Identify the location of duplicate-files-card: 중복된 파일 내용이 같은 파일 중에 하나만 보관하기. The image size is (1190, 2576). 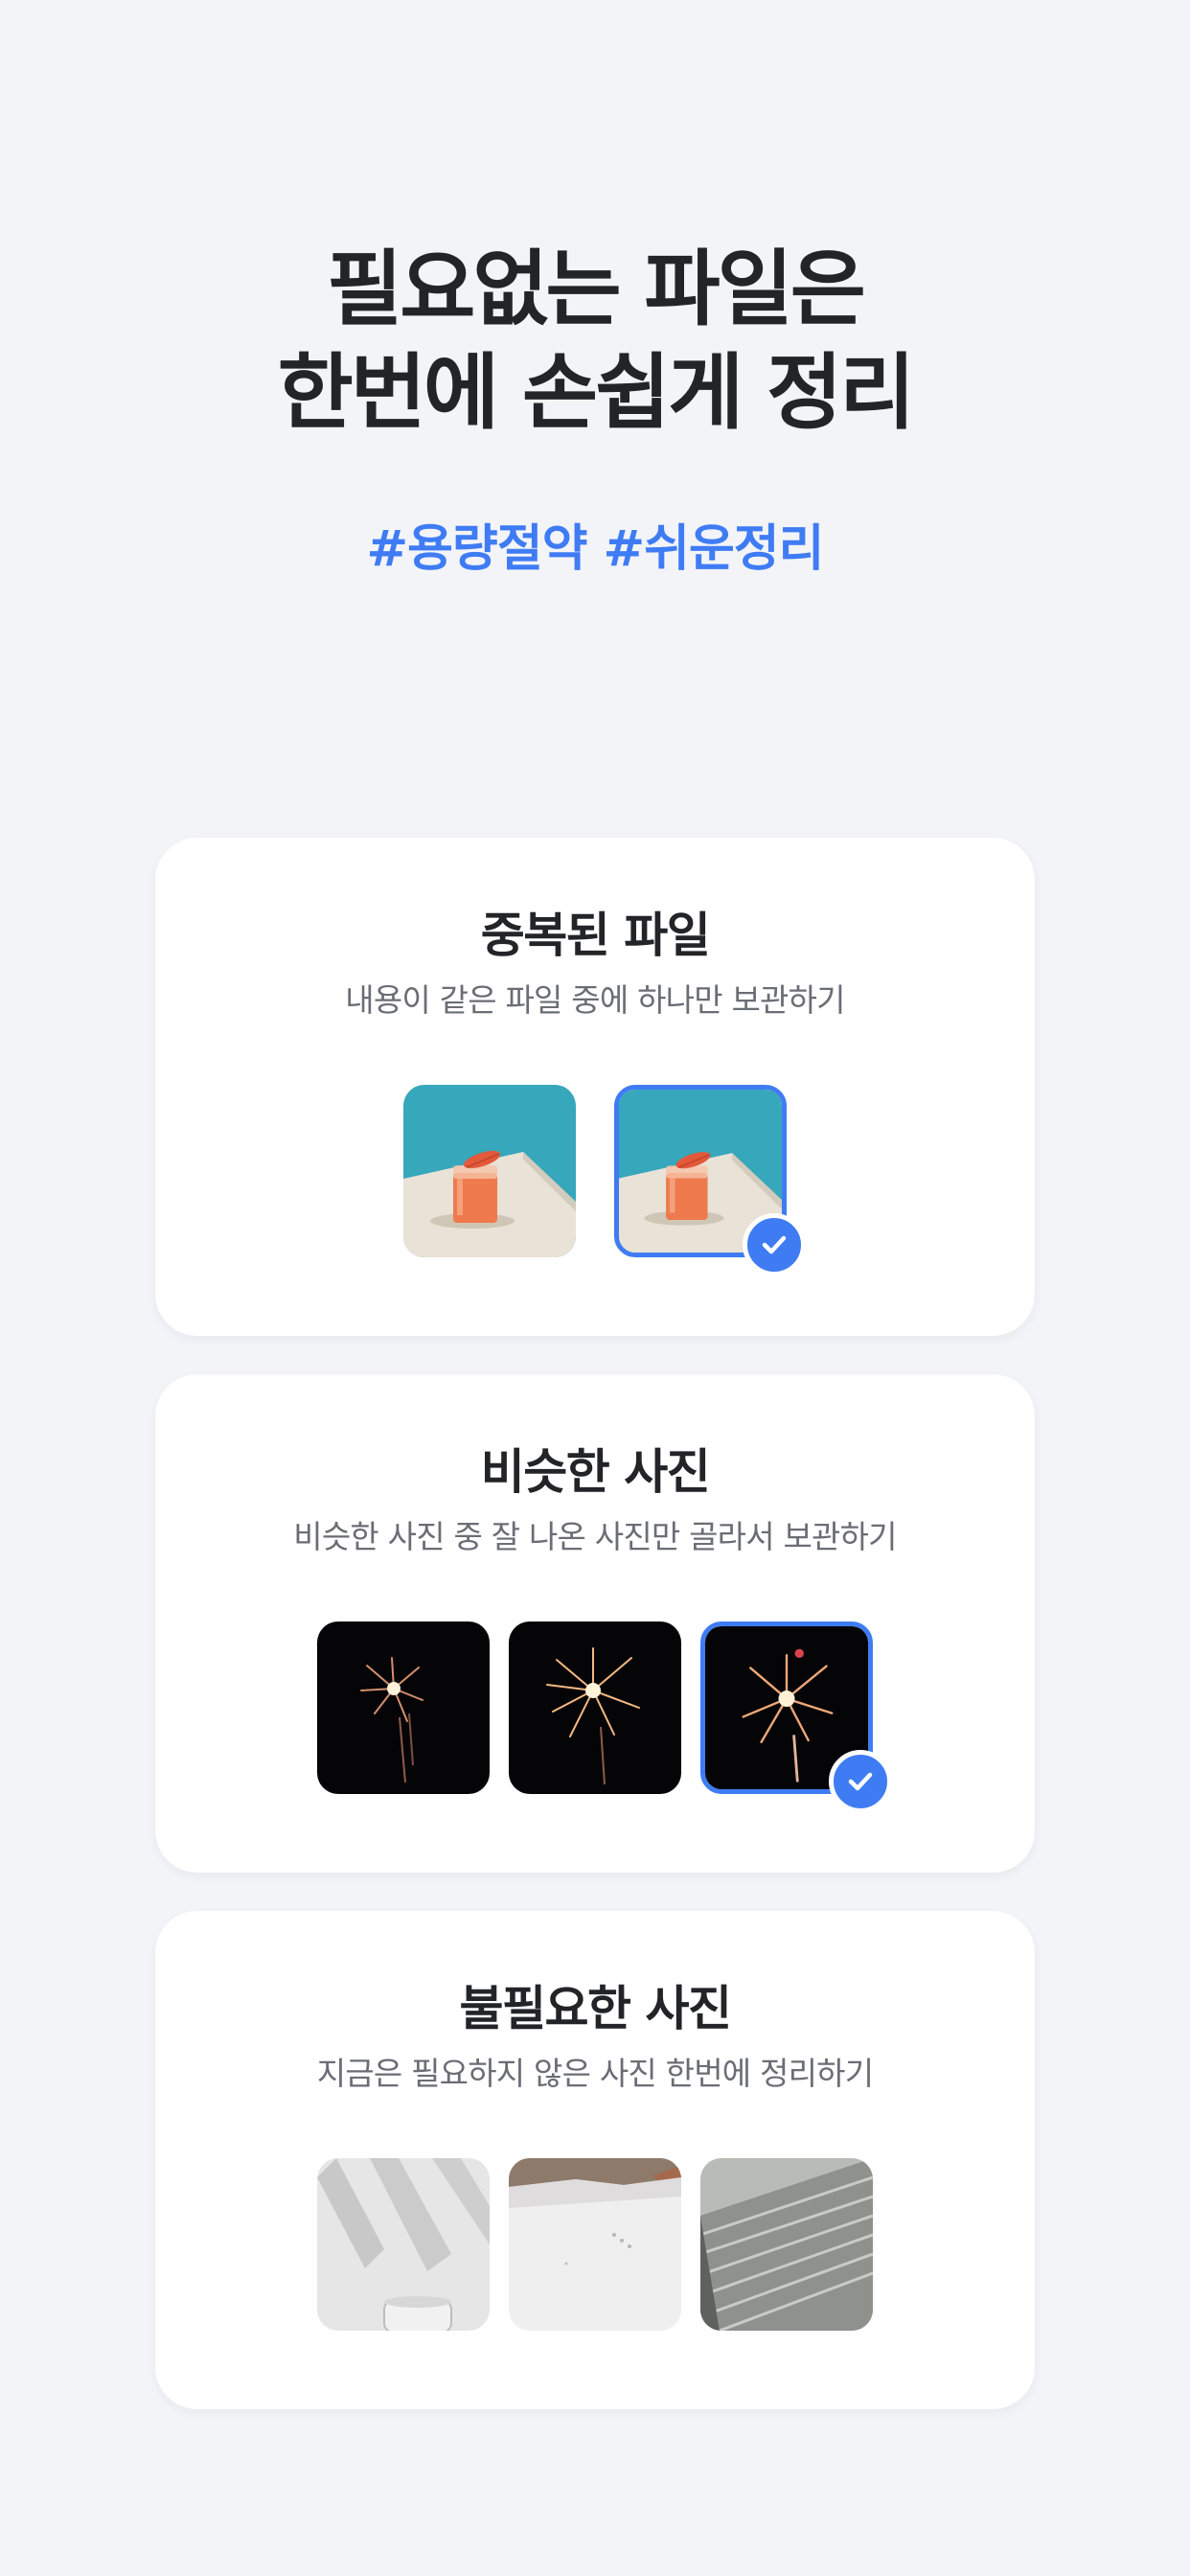
(595, 1087).